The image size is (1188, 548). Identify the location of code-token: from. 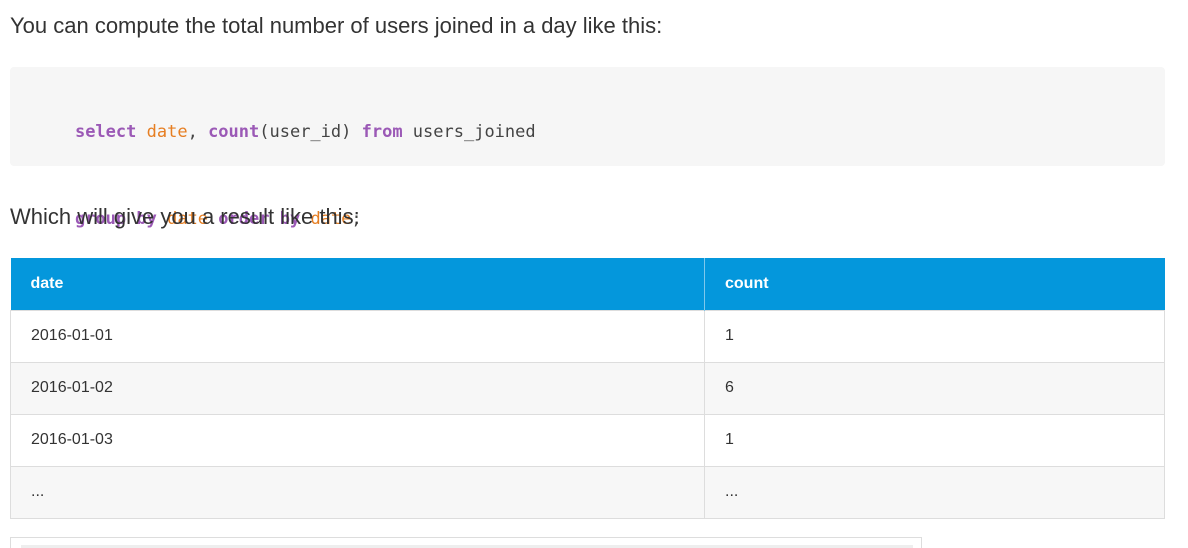
(382, 132).